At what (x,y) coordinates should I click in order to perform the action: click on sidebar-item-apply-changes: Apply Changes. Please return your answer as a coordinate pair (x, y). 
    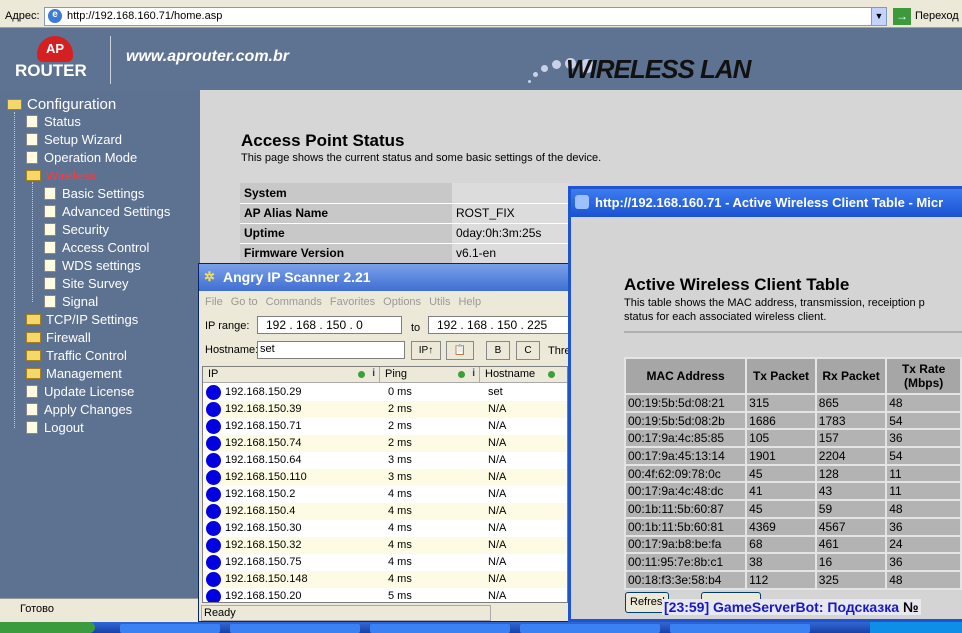
    Looking at the image, I should click on (79, 409).